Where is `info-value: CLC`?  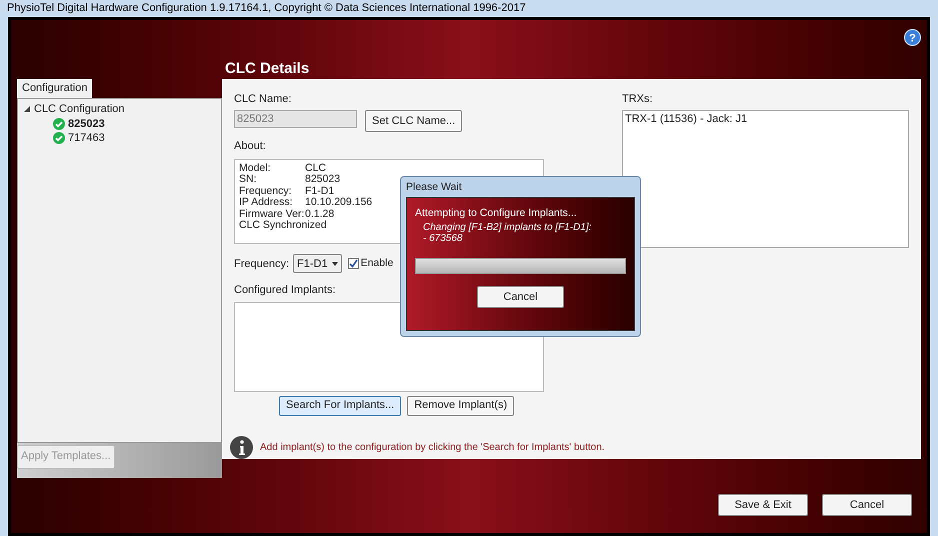
info-value: CLC is located at coordinates (315, 168).